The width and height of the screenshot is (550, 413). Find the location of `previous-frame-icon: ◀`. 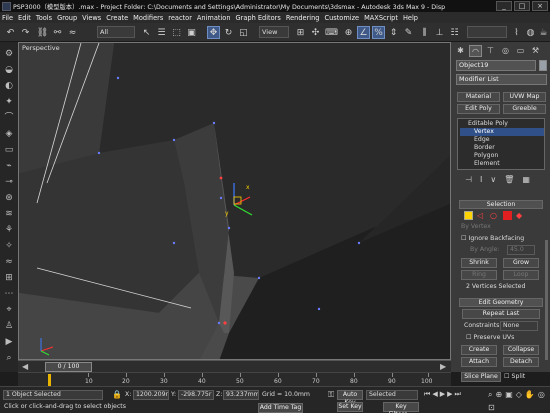

previous-frame-icon: ◀ is located at coordinates (434, 395).